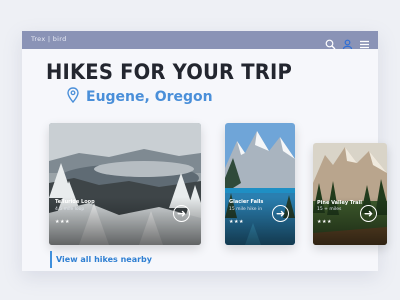 The image size is (400, 300). Describe the element at coordinates (350, 194) in the screenshot. I see `hike-card-3: Pine Valley Trail 15 + miles ★★★ ➜` at that location.